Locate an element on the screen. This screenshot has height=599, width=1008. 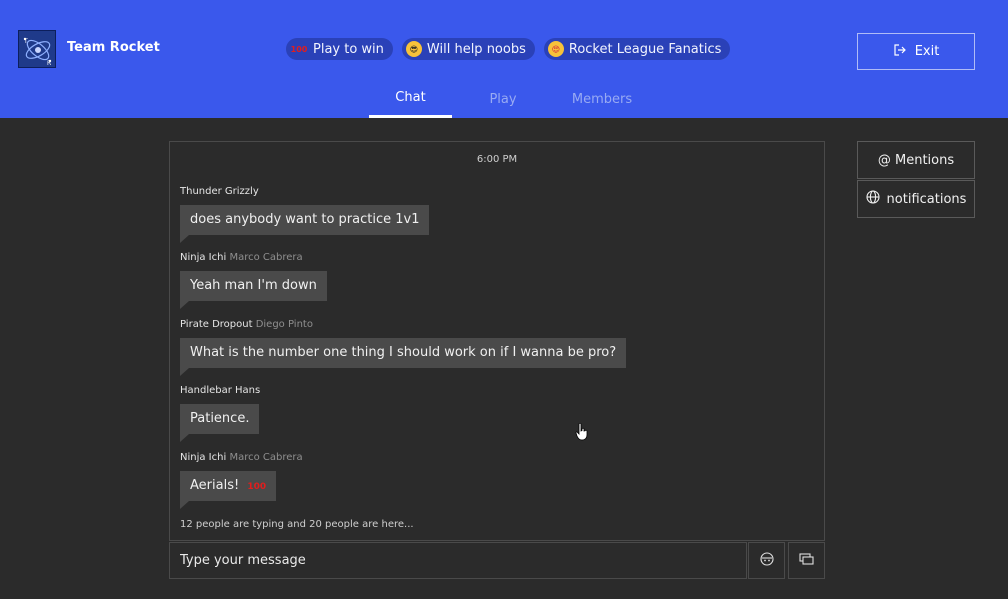
notifications-button: notifications is located at coordinates (916, 199).